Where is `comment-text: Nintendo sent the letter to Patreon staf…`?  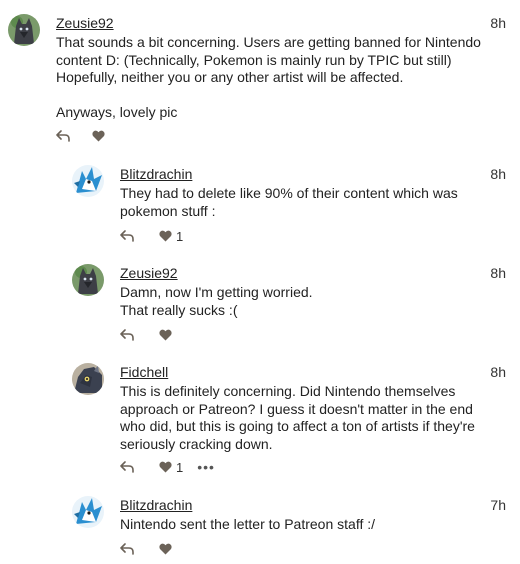
comment-text: Nintendo sent the letter to Patreon staf… is located at coordinates (248, 524).